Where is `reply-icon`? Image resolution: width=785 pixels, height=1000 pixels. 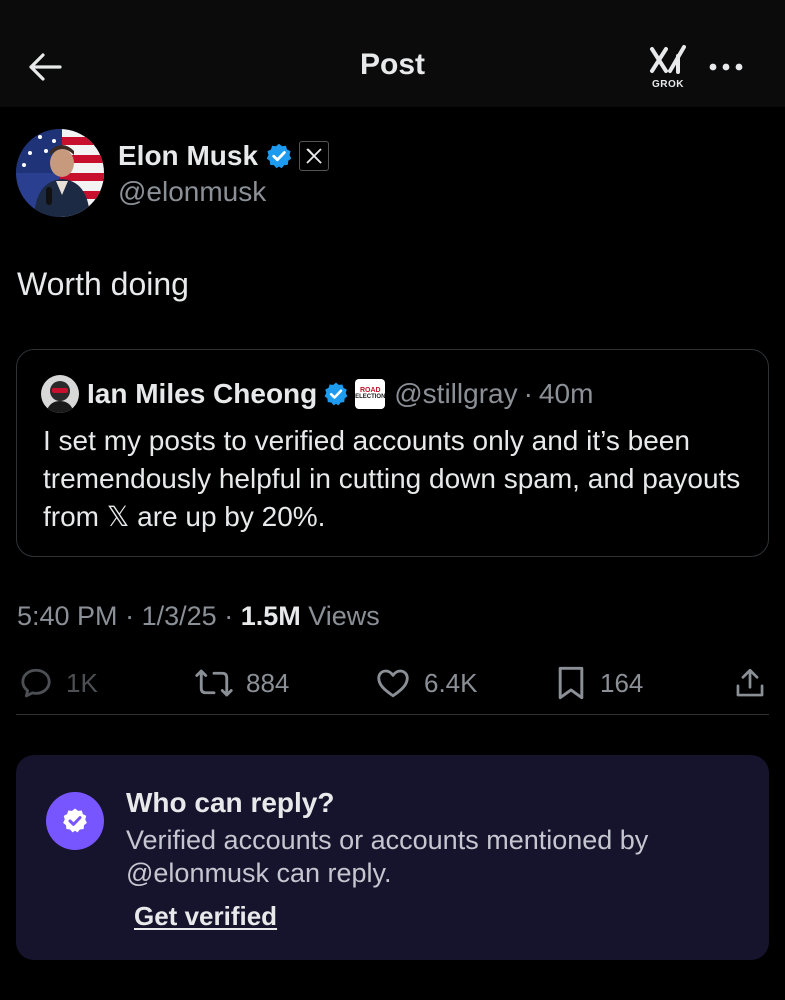
reply-icon is located at coordinates (36, 683).